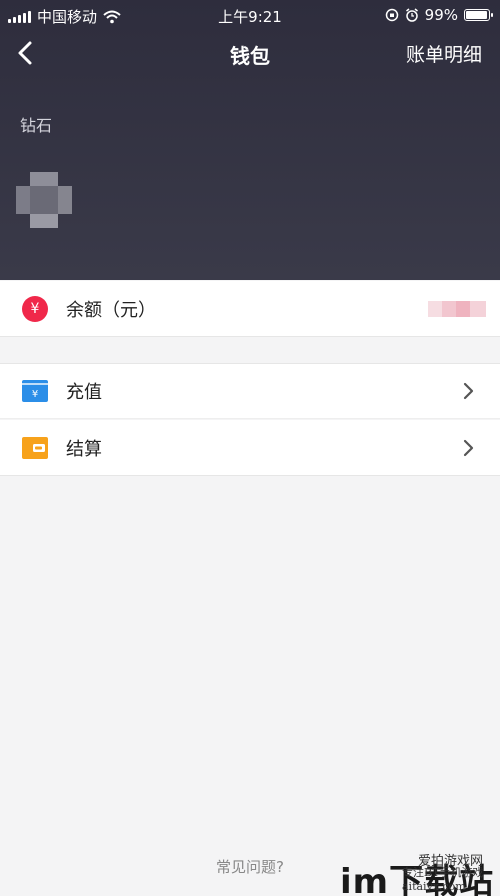 The width and height of the screenshot is (500, 896). Describe the element at coordinates (443, 872) in the screenshot. I see `watermark-line2: 专注BT手机游戏` at that location.